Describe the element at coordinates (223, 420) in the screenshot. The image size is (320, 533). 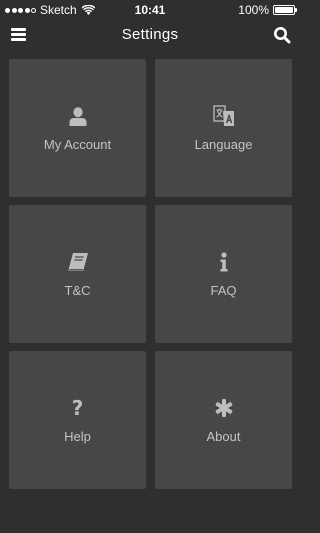
I see `tile-about: About` at that location.